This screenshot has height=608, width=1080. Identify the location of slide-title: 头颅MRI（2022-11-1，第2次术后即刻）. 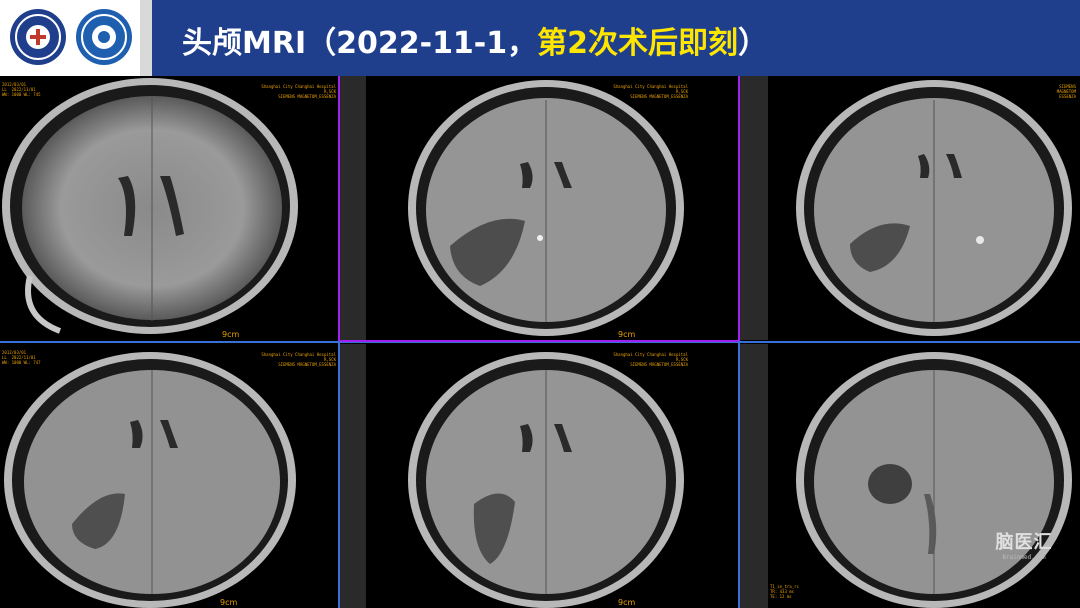
(475, 40).